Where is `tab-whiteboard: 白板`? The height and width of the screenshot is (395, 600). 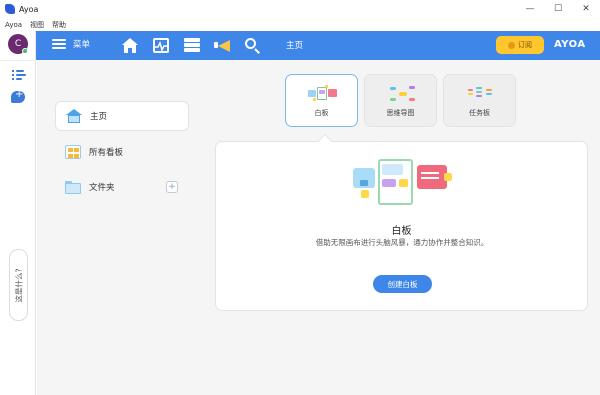 tab-whiteboard: 白板 is located at coordinates (321, 100).